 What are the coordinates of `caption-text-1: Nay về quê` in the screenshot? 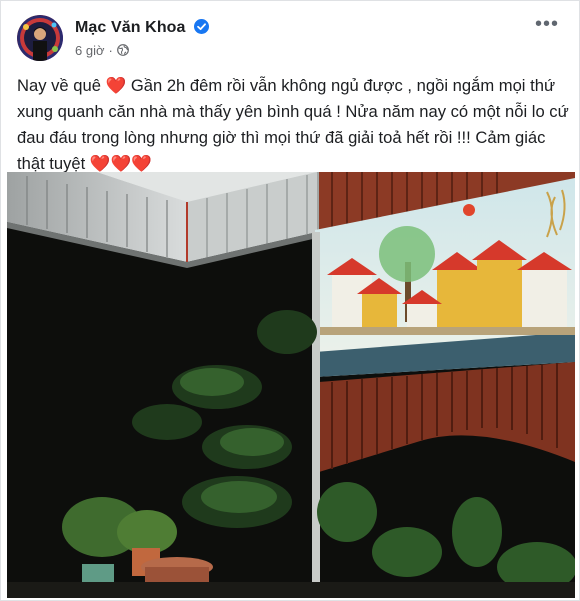 It's located at (61, 85).